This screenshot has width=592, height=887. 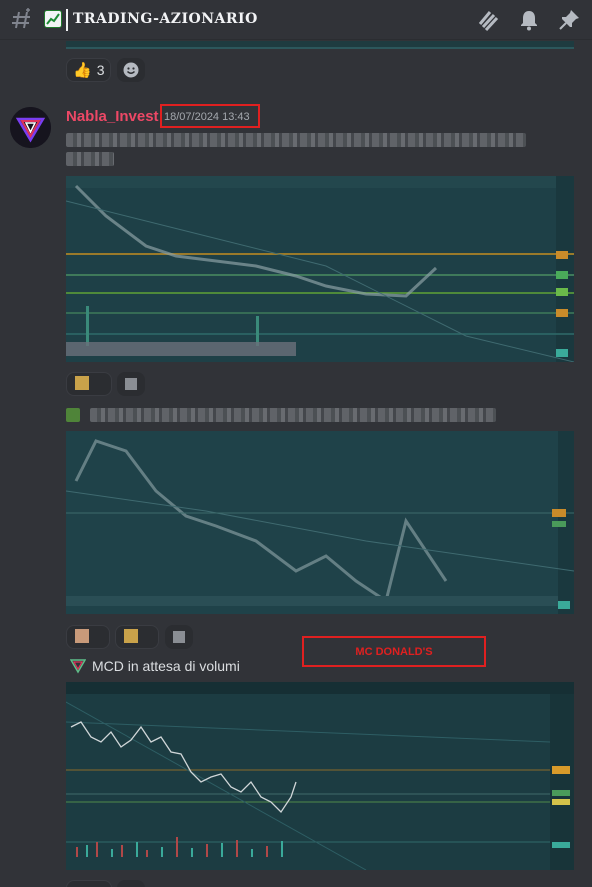 I want to click on avatar, so click(x=30, y=127).